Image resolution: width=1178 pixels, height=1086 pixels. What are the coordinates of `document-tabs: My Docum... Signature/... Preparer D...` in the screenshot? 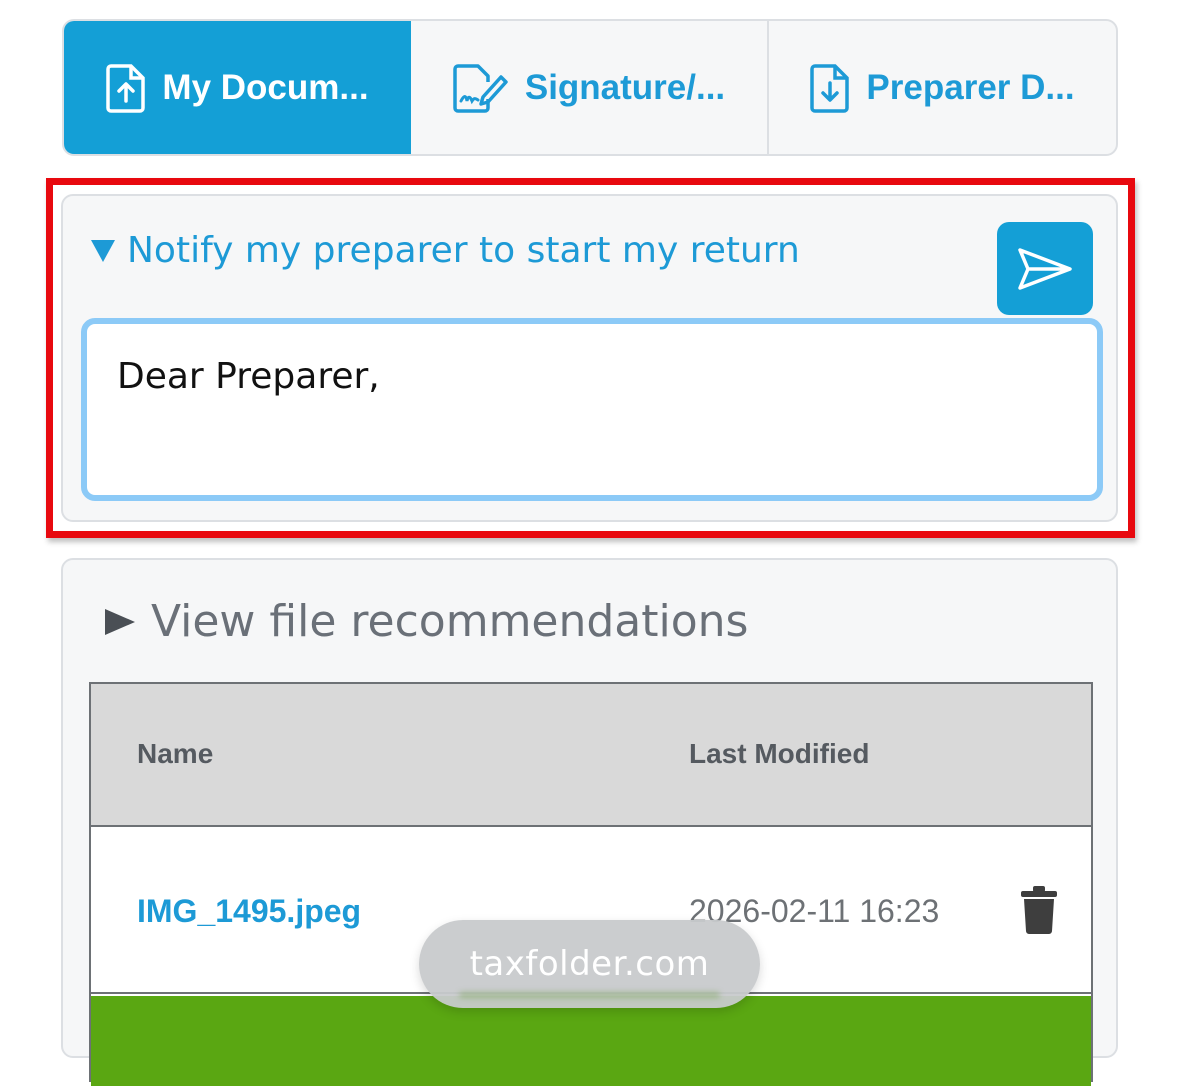 It's located at (590, 87).